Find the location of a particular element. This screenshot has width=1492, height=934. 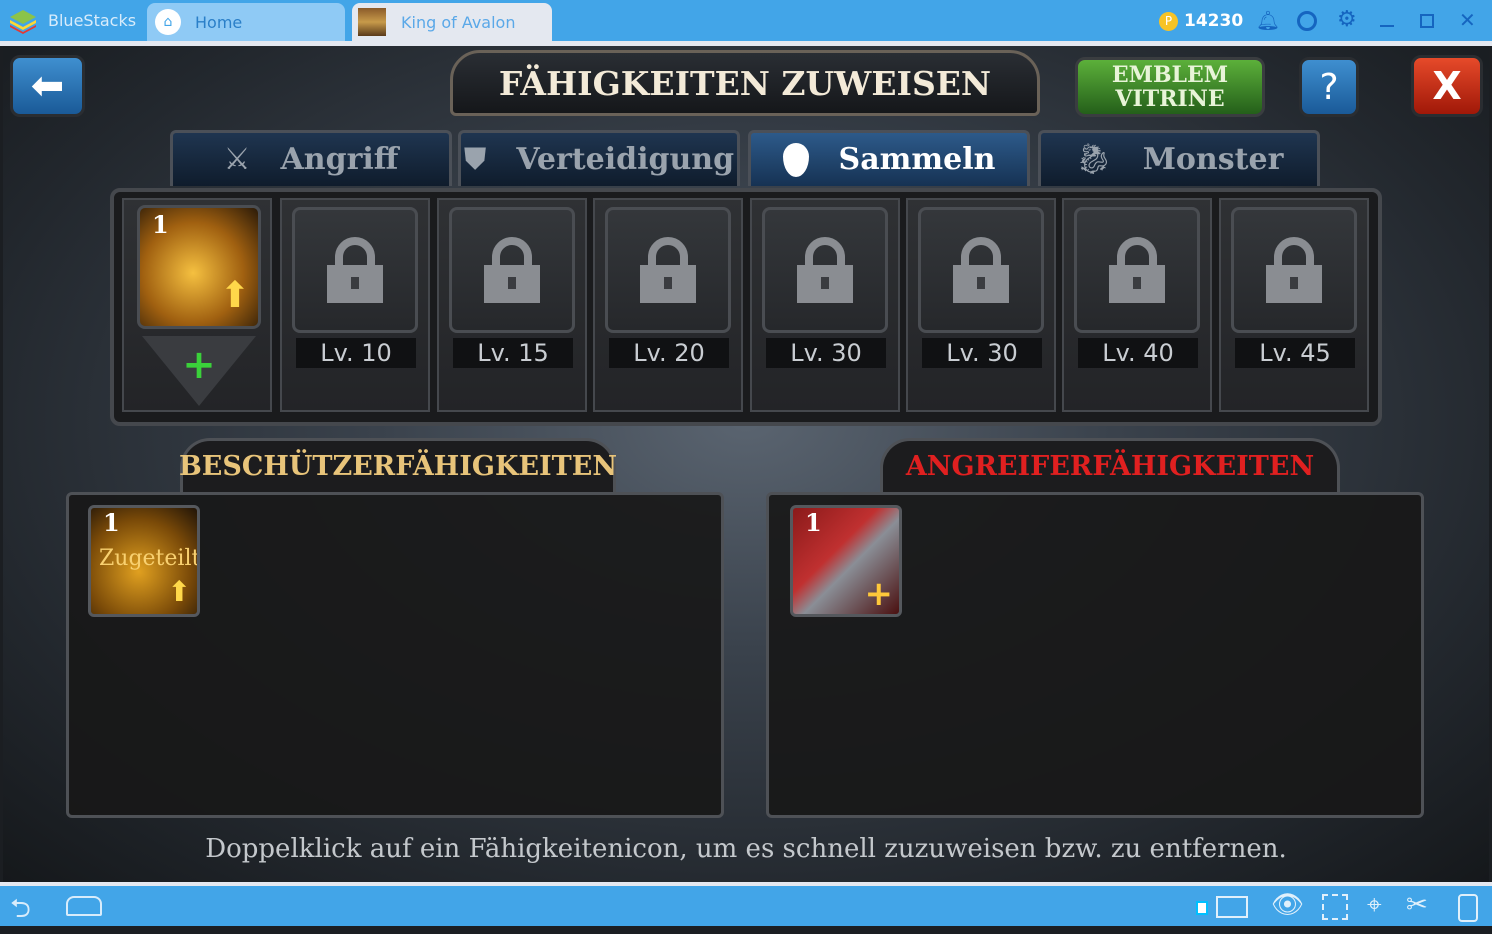

scissors-icon: ✂ is located at coordinates (1417, 905).